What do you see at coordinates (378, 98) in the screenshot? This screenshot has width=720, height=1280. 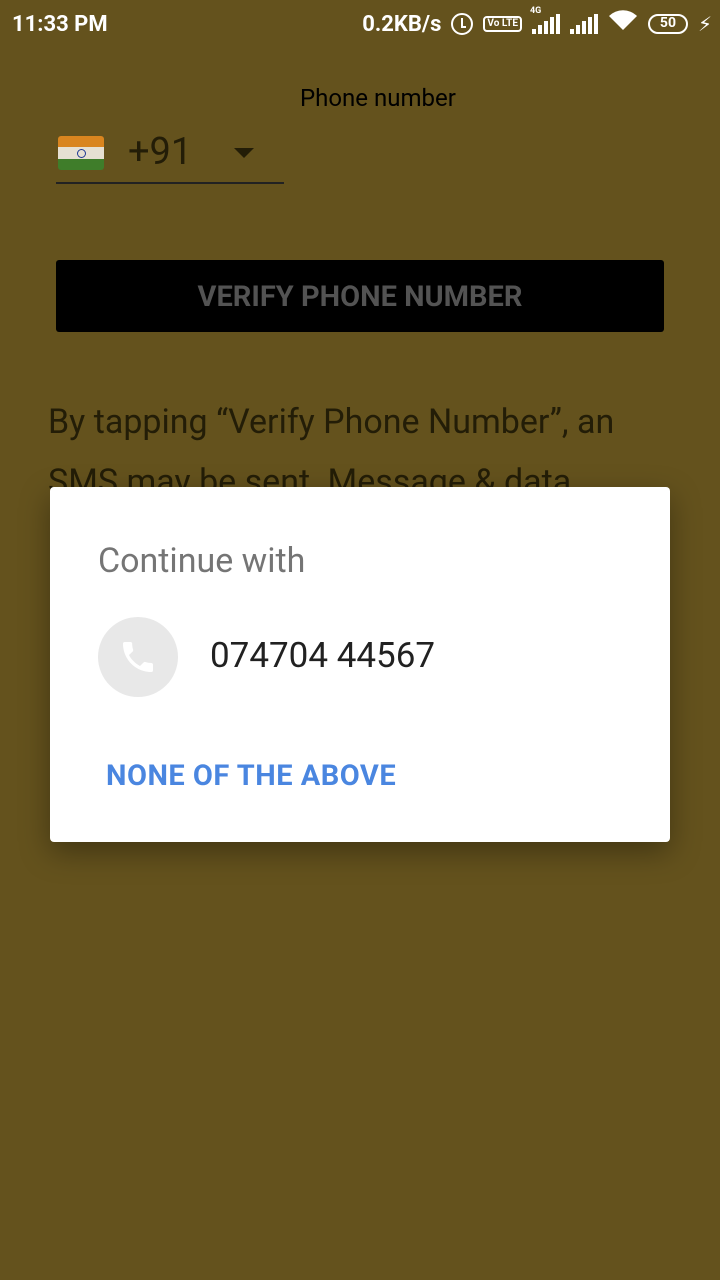 I see `page-title: Phone number` at bounding box center [378, 98].